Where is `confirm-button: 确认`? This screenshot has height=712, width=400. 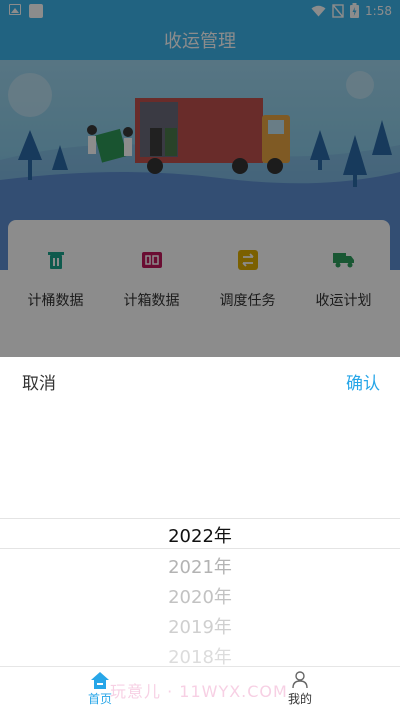
confirm-button: 确认 is located at coordinates (363, 381).